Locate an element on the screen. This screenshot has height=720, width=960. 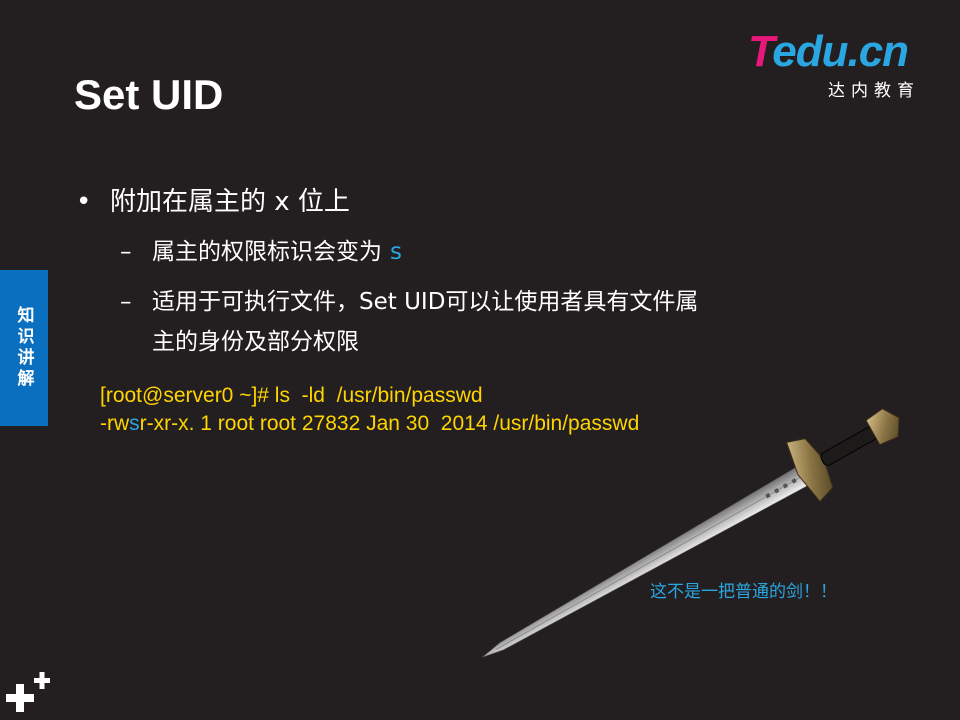
bullet-text: 附加在属主的 x 位上 is located at coordinates (230, 202).